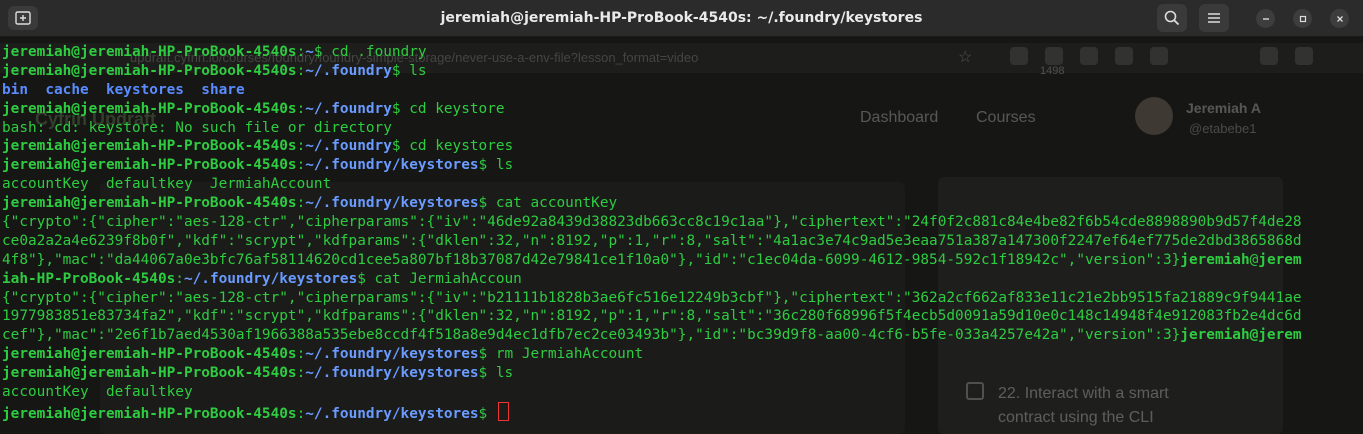 Image resolution: width=1363 pixels, height=434 pixels. I want to click on terminal-segment: @, so click(1254, 259).